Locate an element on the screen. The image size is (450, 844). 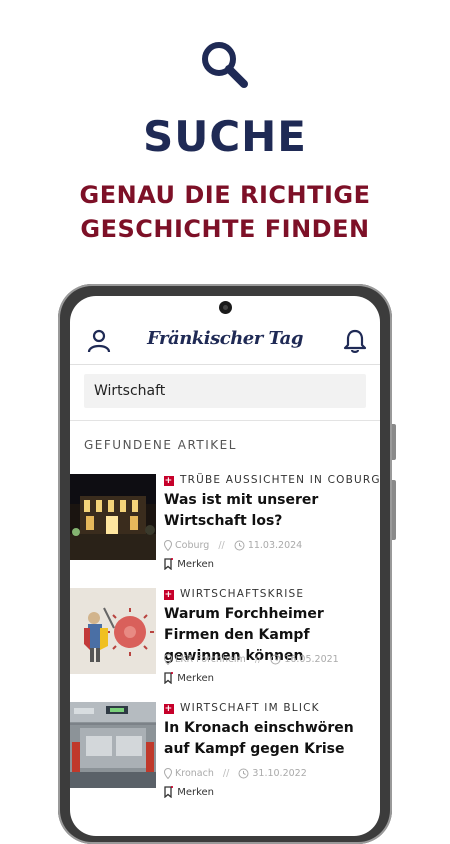
article-meta: LKR Forchheim // 16.05.2021 is located at coordinates (251, 659).